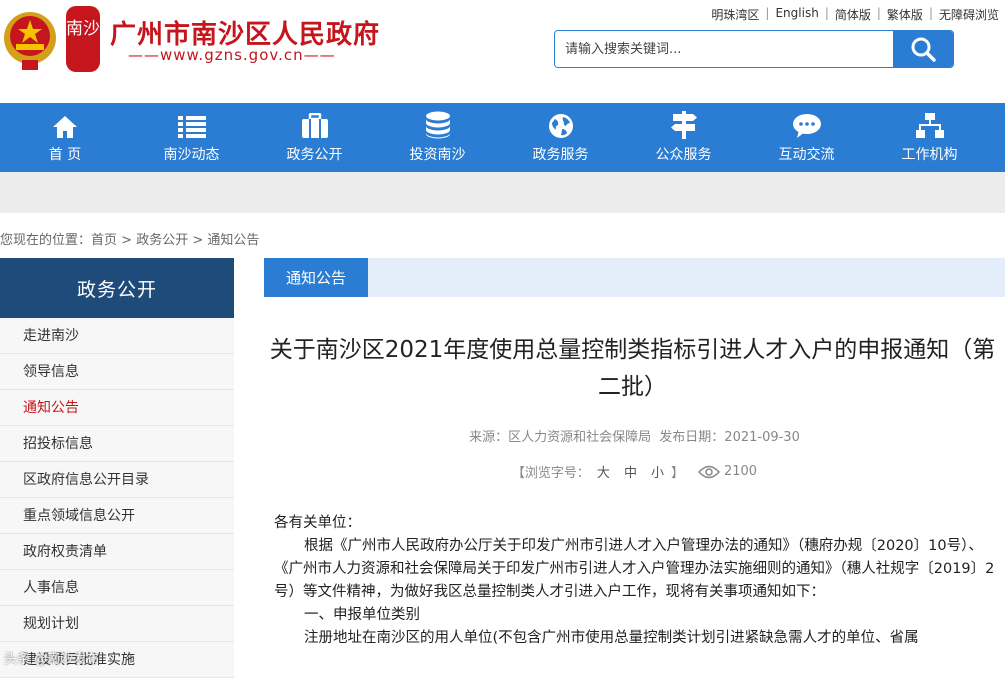  Describe the element at coordinates (724, 49) in the screenshot. I see `search-input` at that location.